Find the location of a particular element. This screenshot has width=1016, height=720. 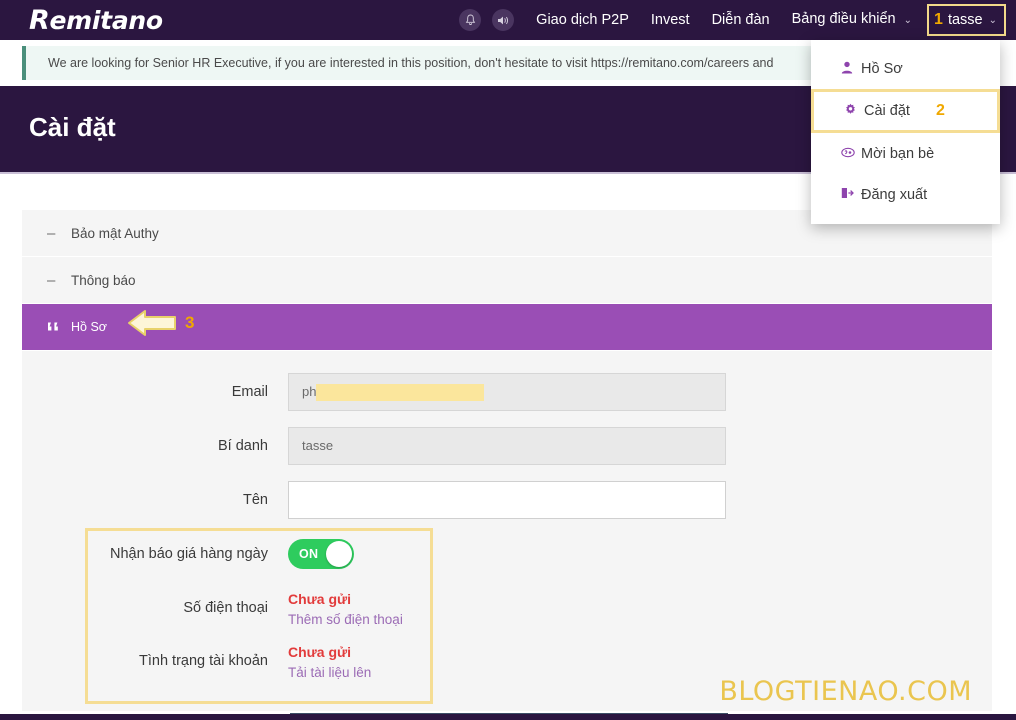

phone-label: Số điện thoại is located at coordinates (225, 608).